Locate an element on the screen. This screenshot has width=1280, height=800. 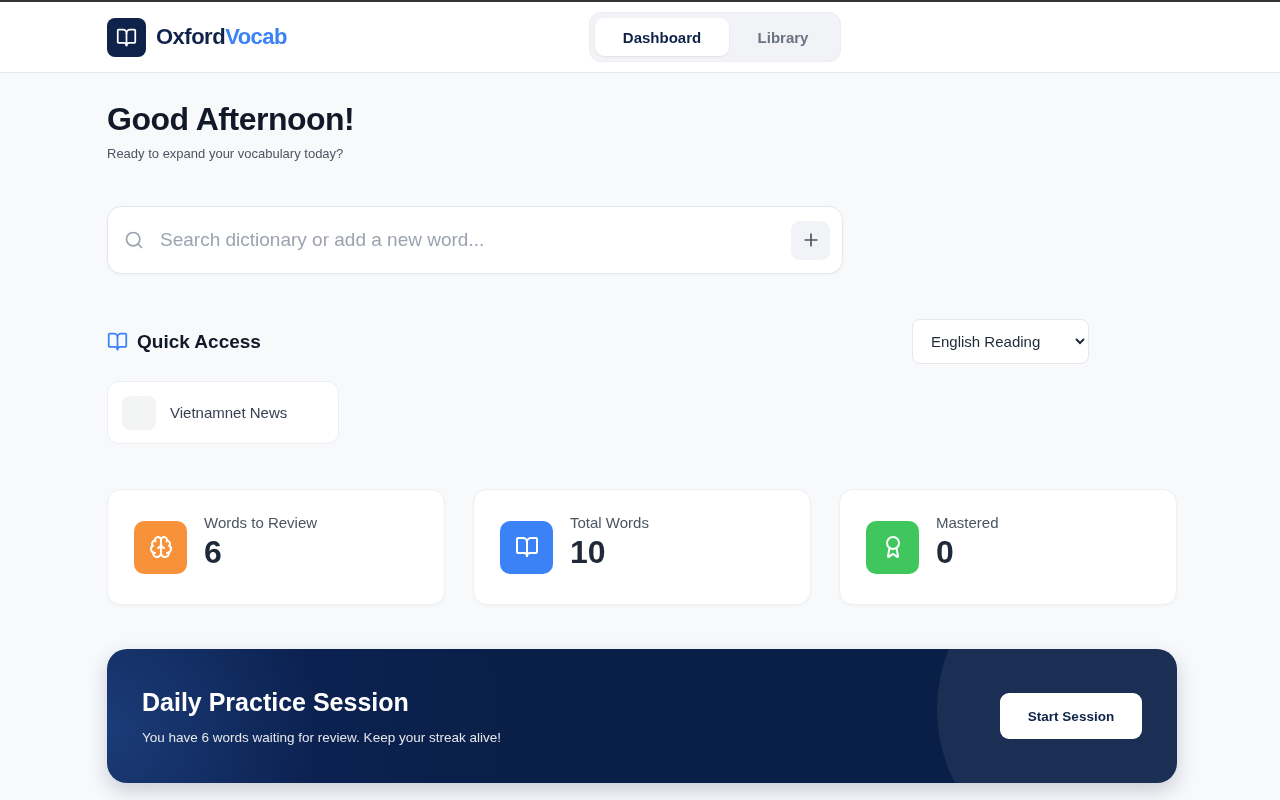
nav-tab: Library is located at coordinates (783, 37).